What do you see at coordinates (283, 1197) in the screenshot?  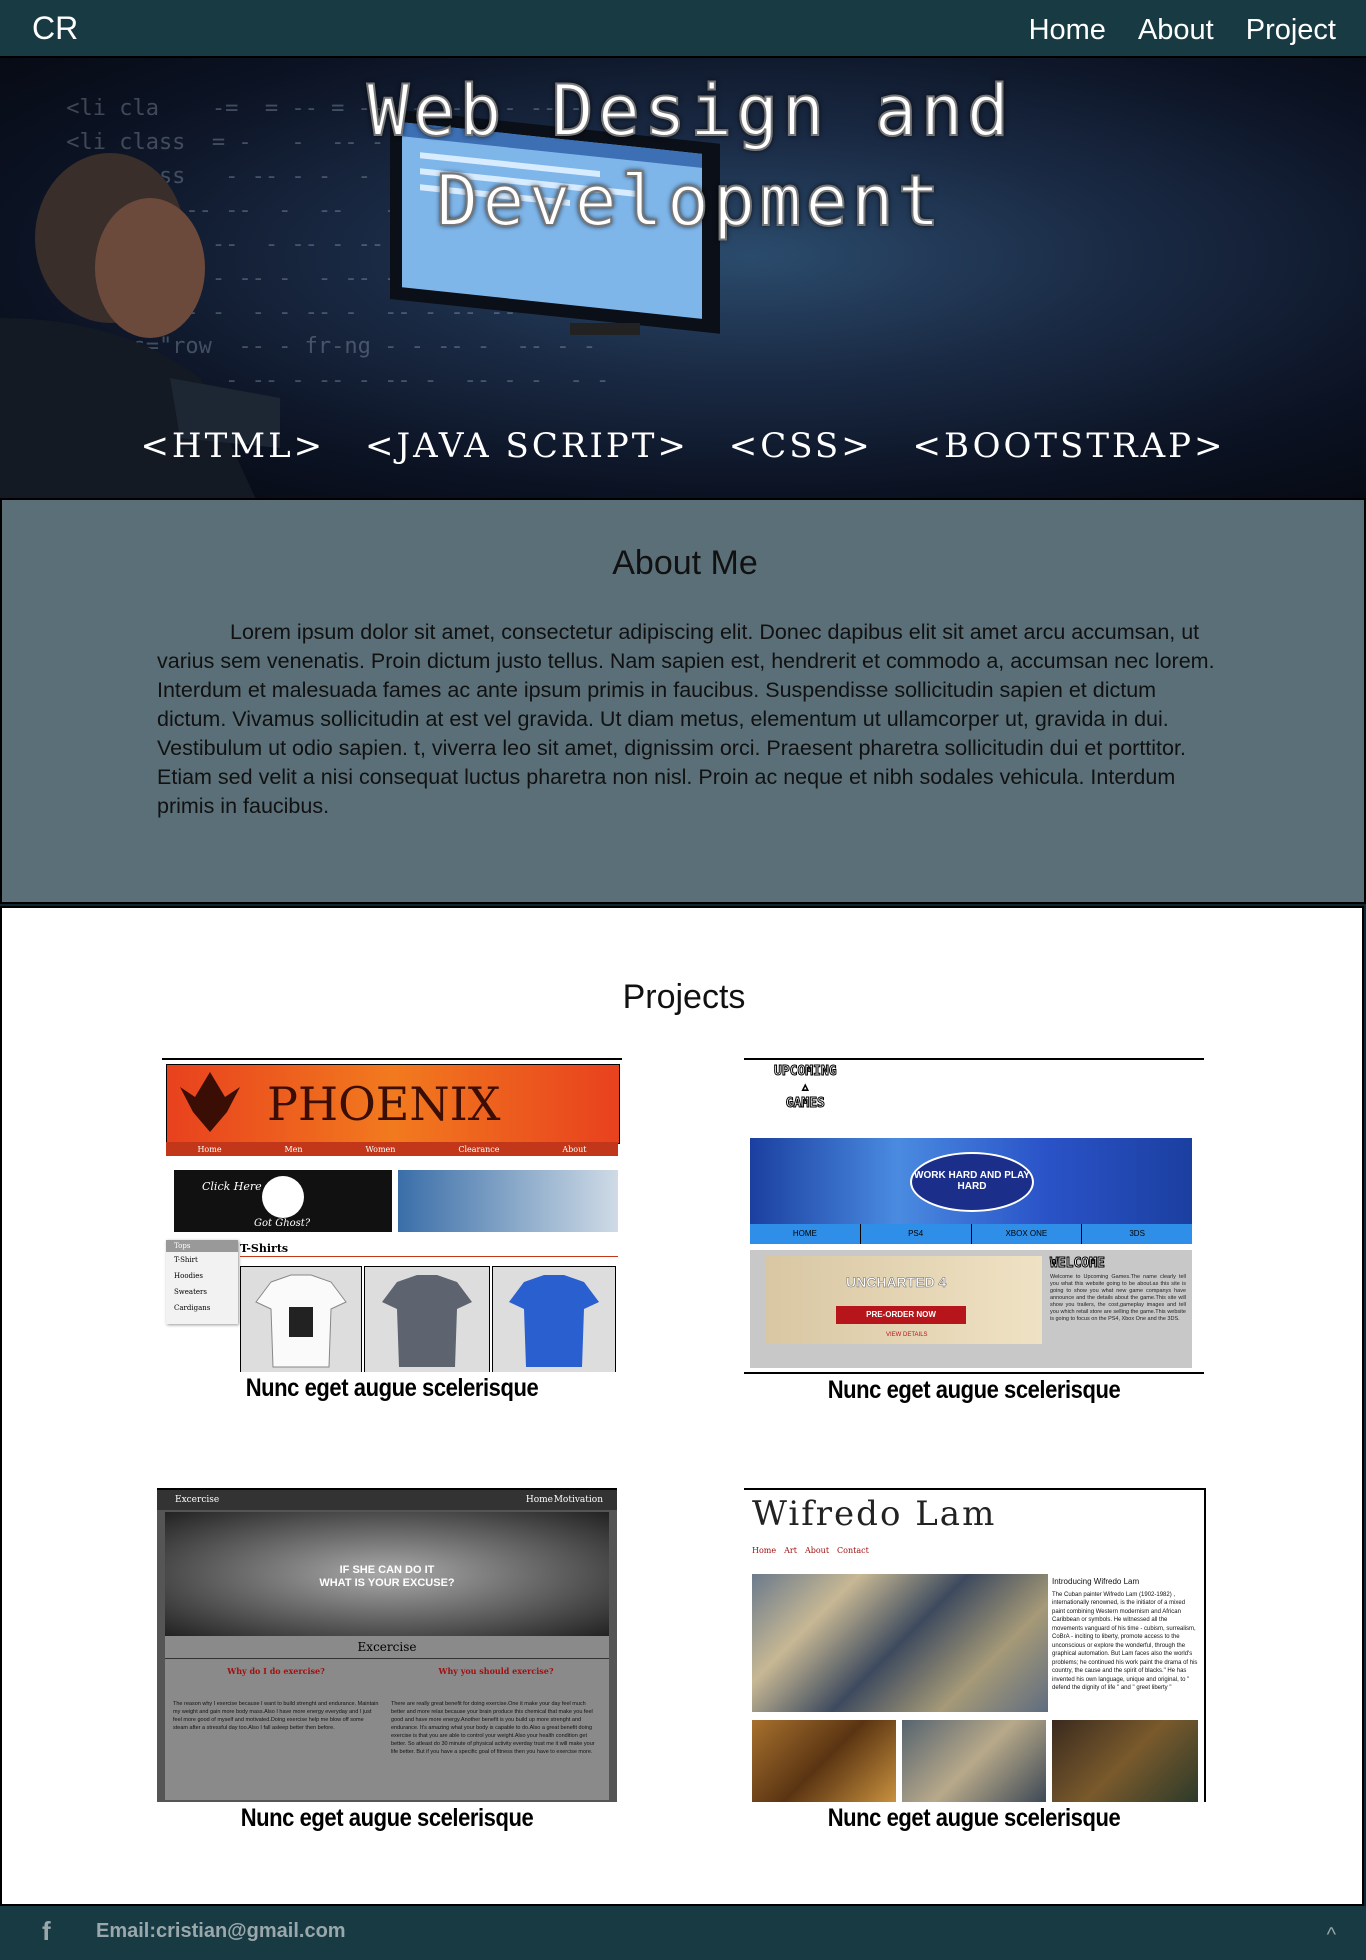 I see `ghost-icon` at bounding box center [283, 1197].